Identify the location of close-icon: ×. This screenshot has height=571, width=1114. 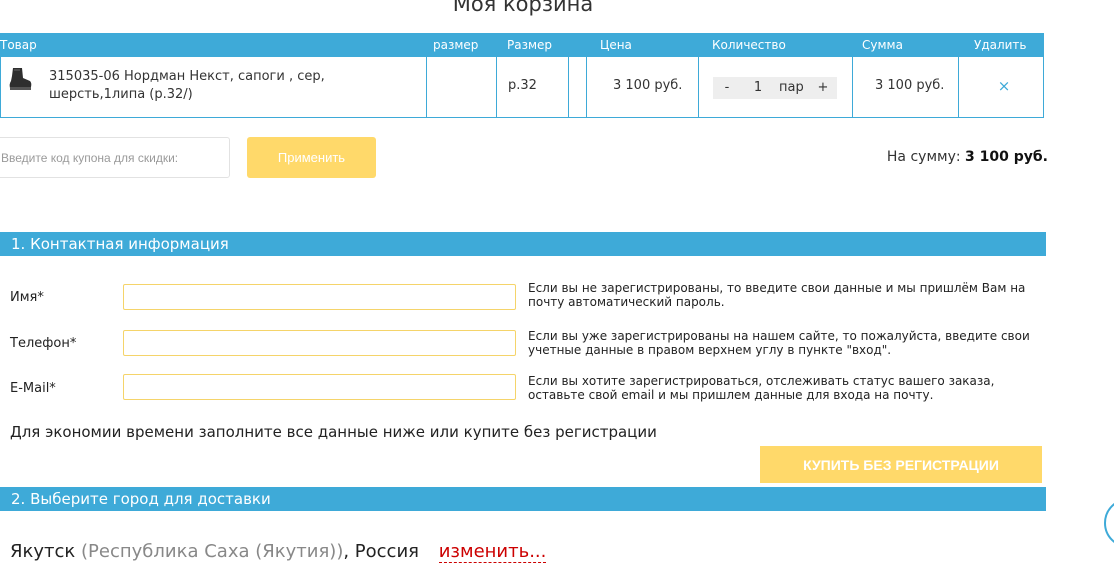
(1004, 86).